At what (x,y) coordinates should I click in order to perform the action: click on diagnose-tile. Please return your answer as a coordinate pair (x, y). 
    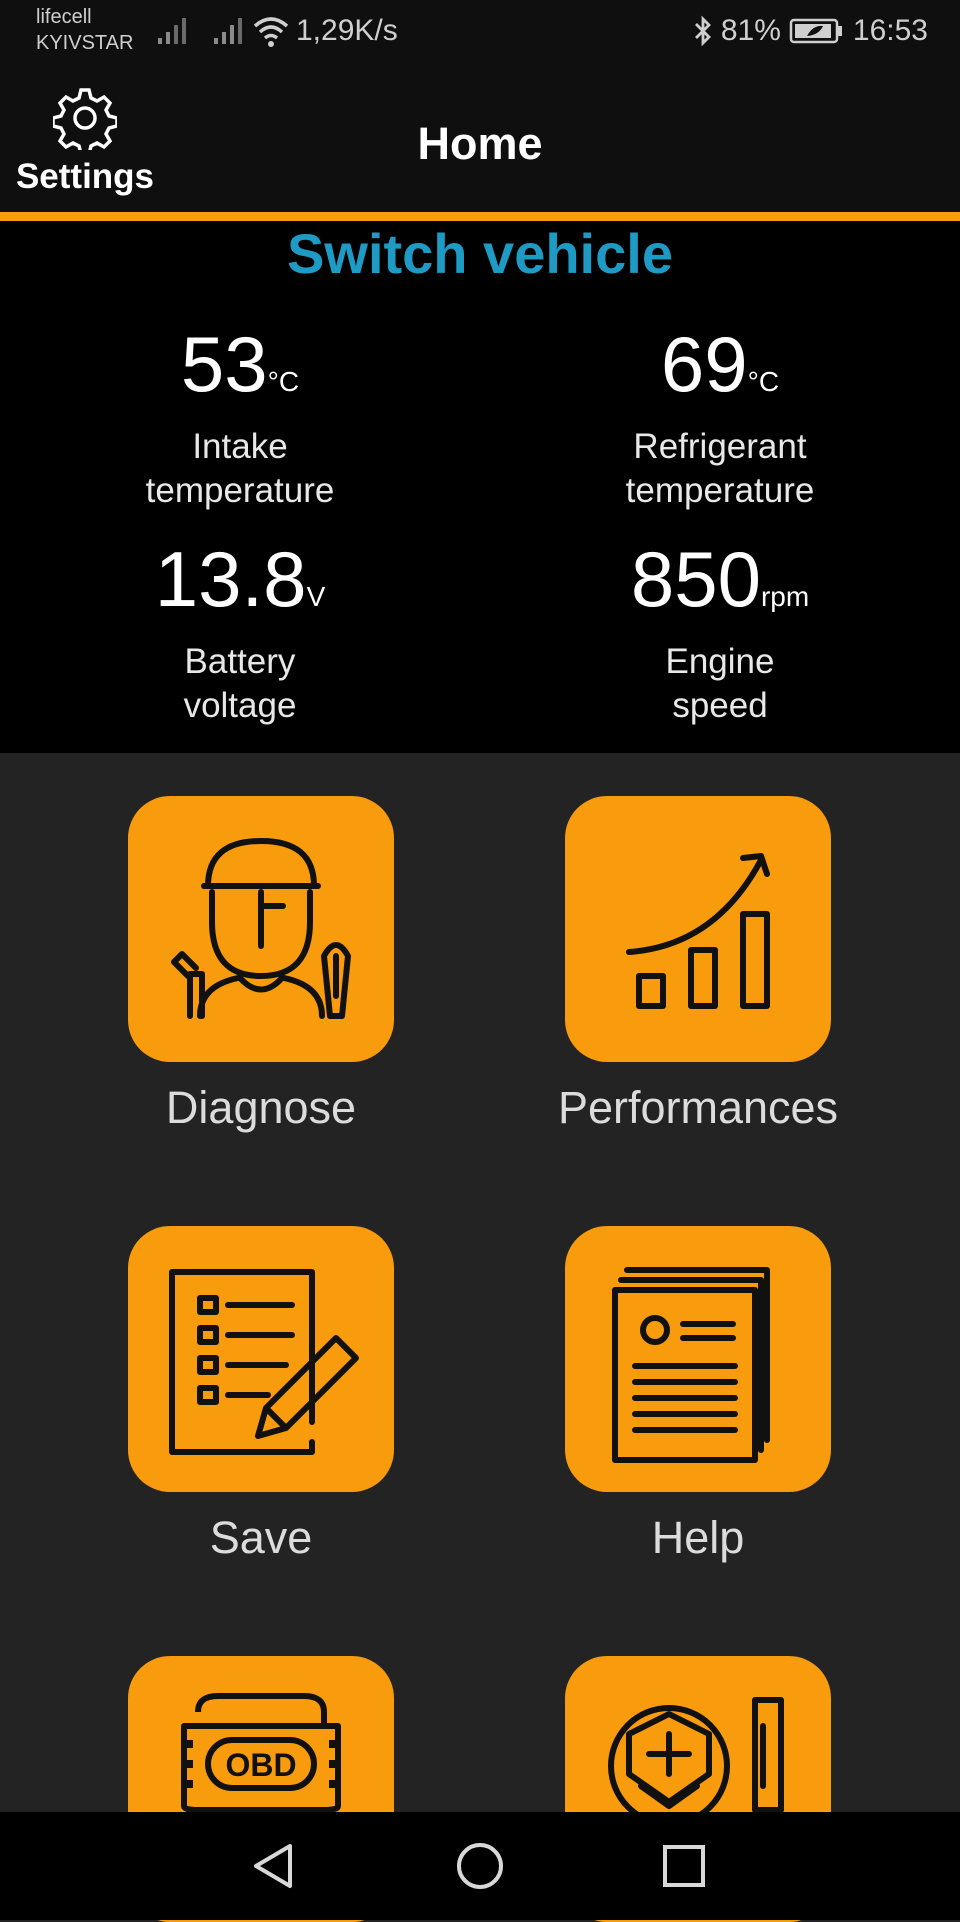
    Looking at the image, I should click on (261, 929).